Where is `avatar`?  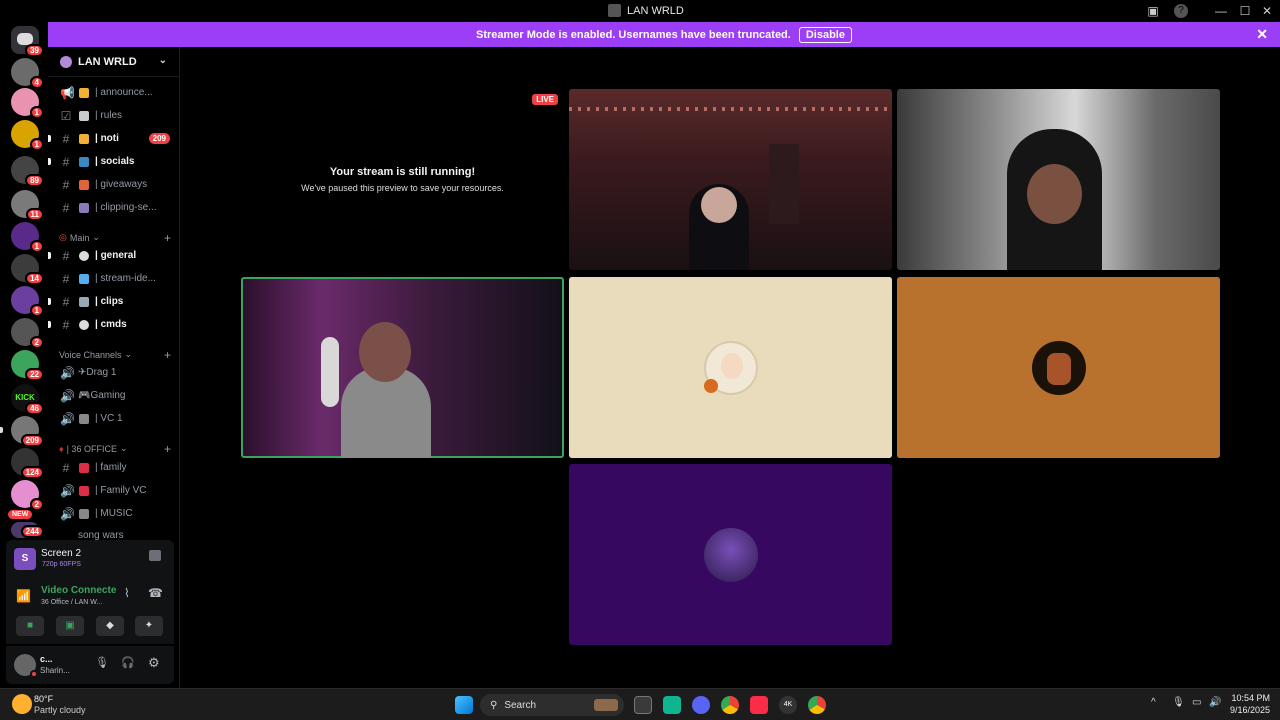
avatar is located at coordinates (26, 666).